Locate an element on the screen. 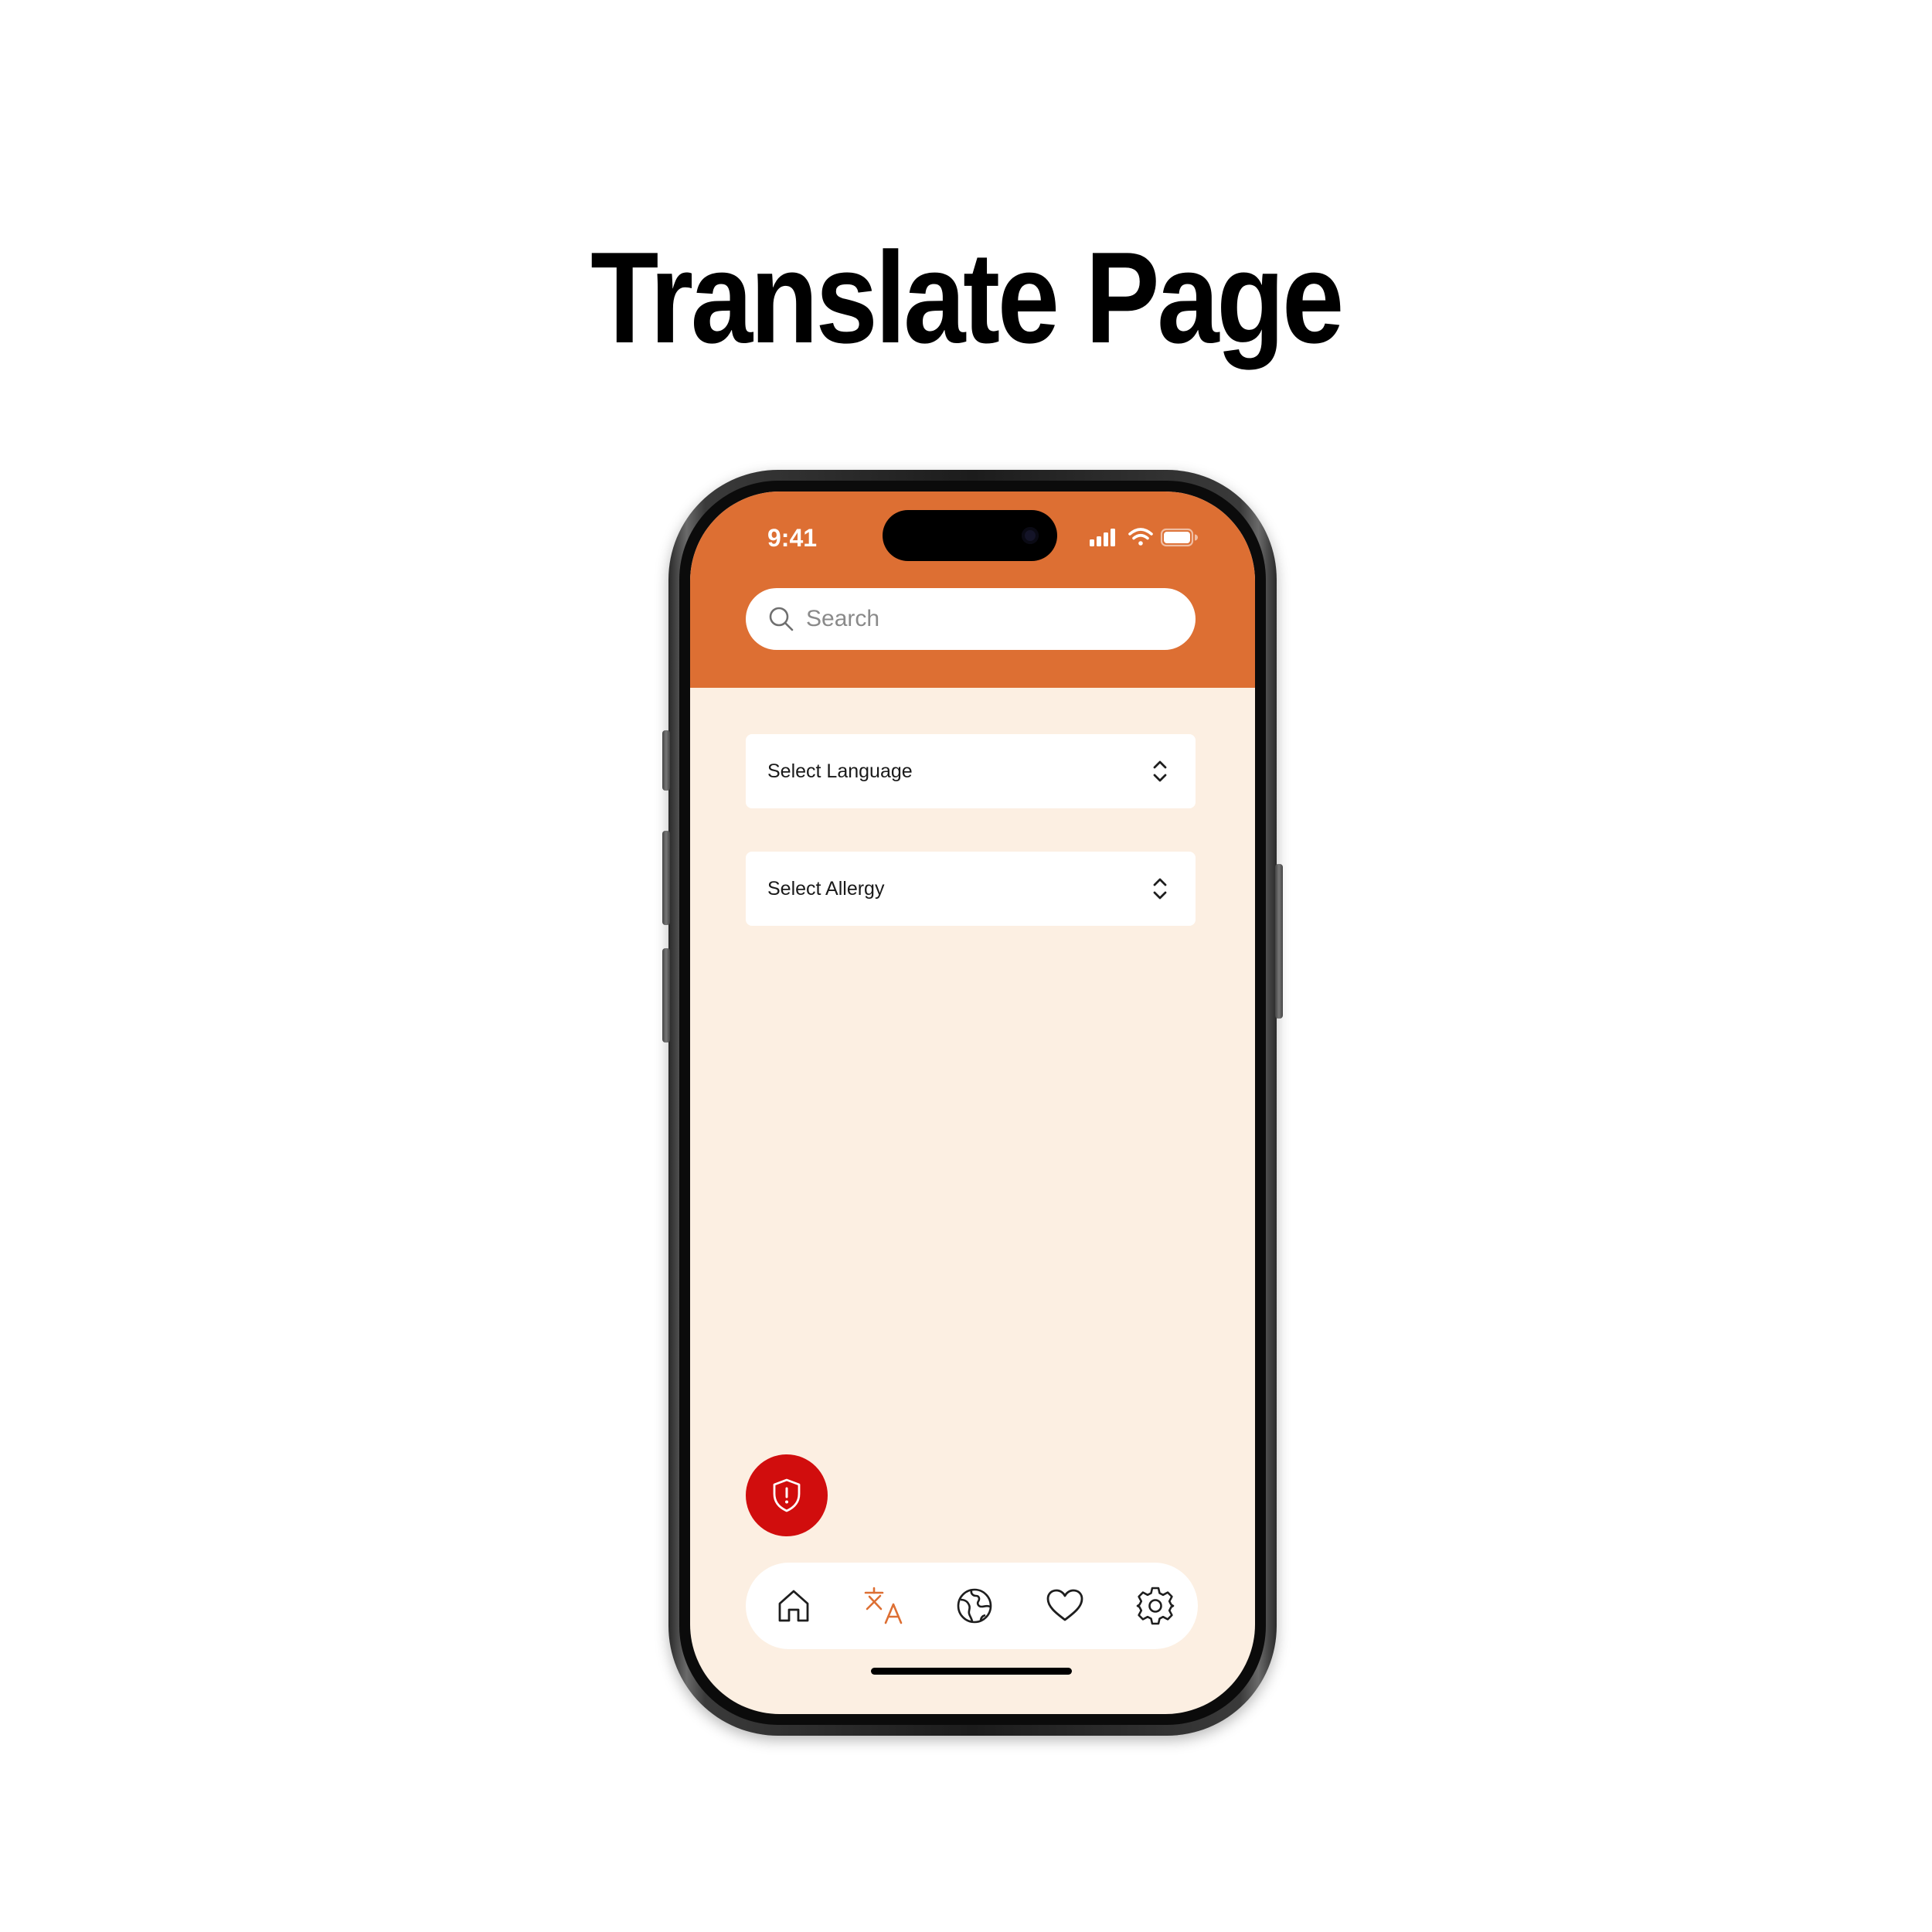  home-indicator is located at coordinates (971, 1671).